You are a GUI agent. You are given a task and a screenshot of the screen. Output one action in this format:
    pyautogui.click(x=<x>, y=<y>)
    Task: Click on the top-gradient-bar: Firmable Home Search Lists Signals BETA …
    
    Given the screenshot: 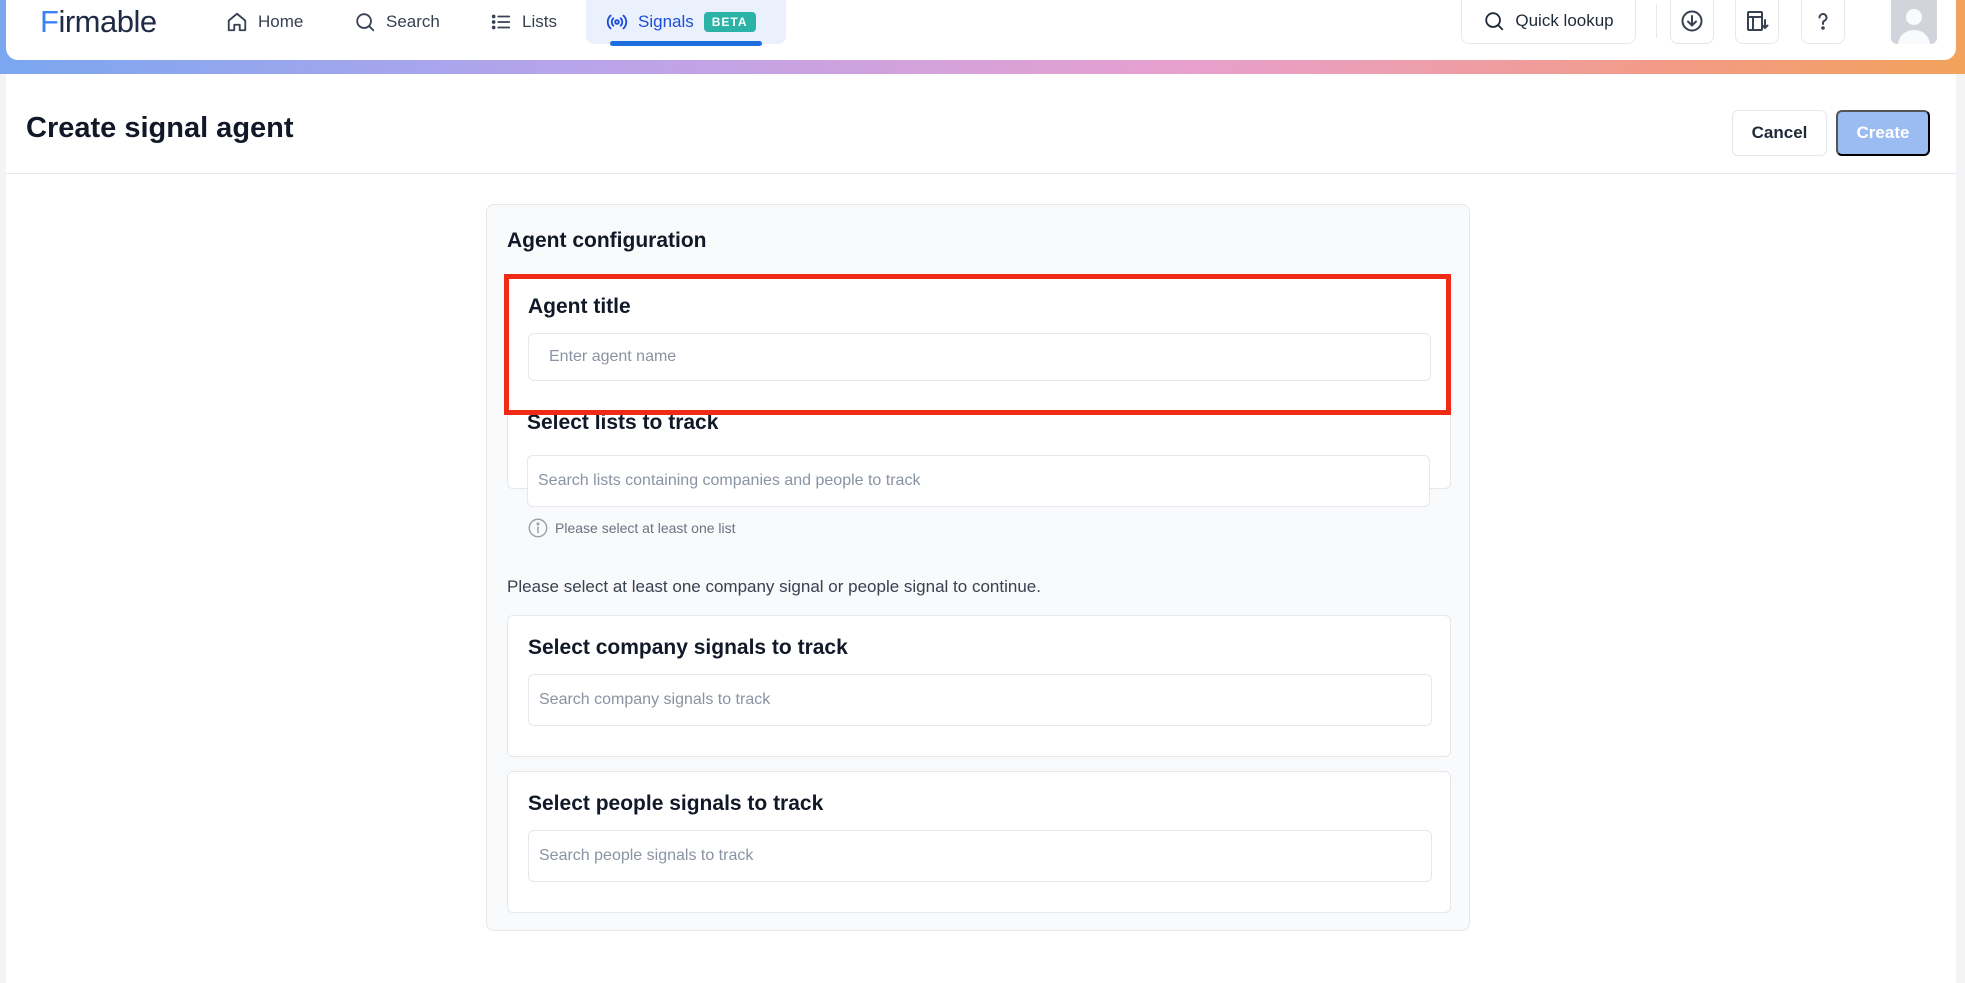 What is the action you would take?
    pyautogui.click(x=982, y=37)
    